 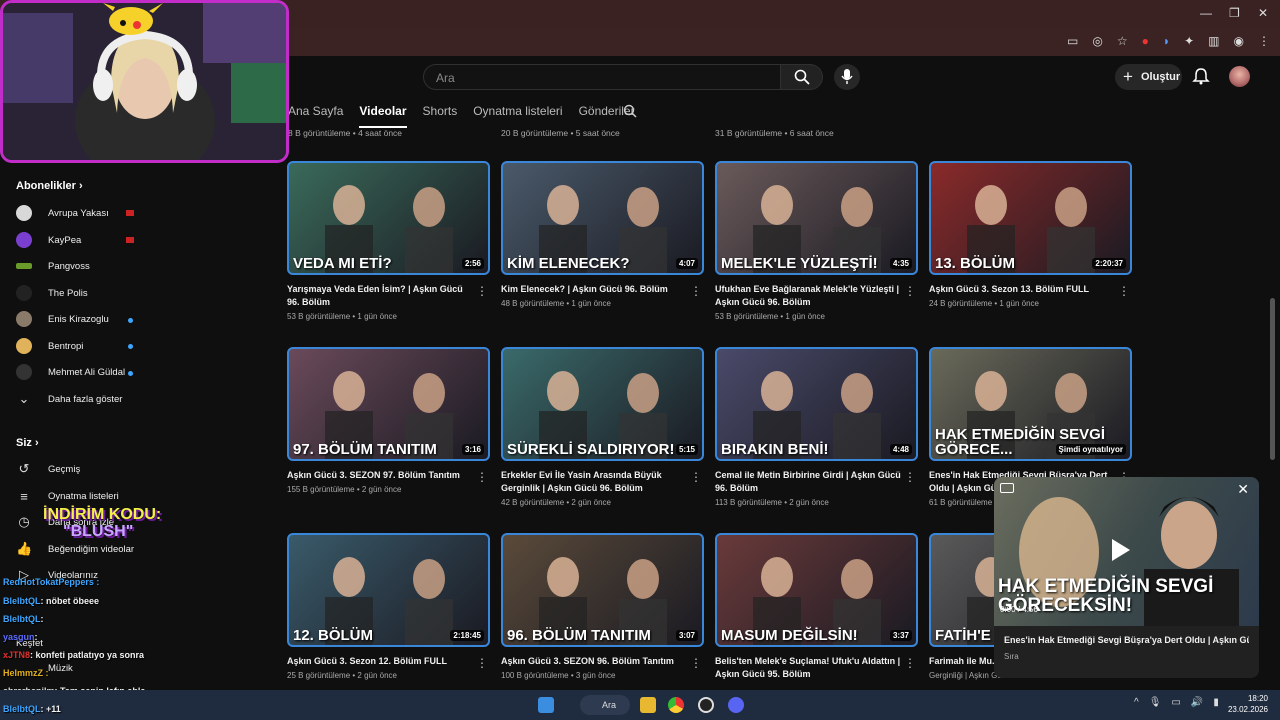 I want to click on close-icon: ✕, so click(x=1243, y=489).